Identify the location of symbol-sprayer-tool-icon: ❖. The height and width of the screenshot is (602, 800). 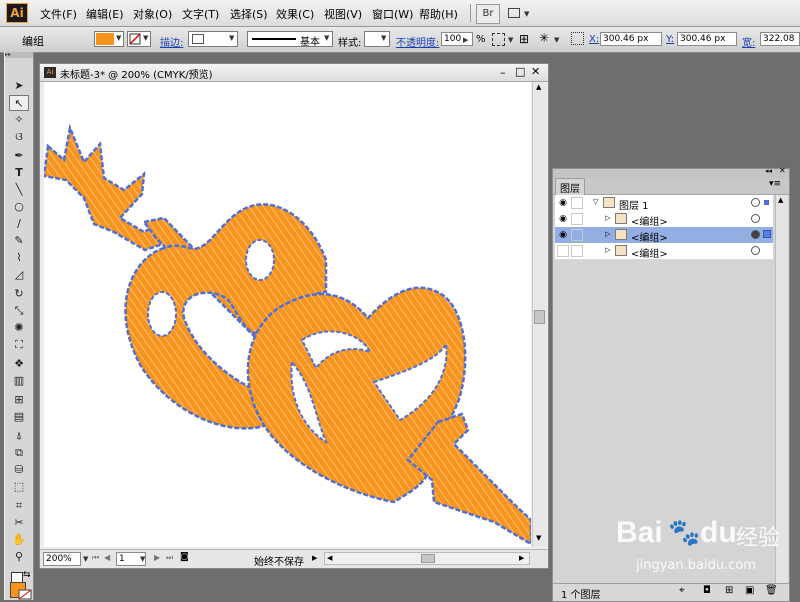
(19, 364).